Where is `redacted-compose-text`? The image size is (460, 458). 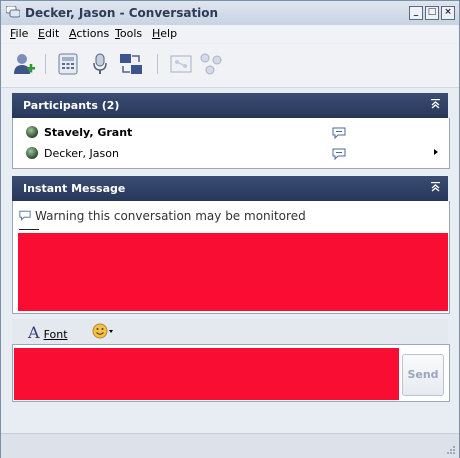 redacted-compose-text is located at coordinates (206, 374).